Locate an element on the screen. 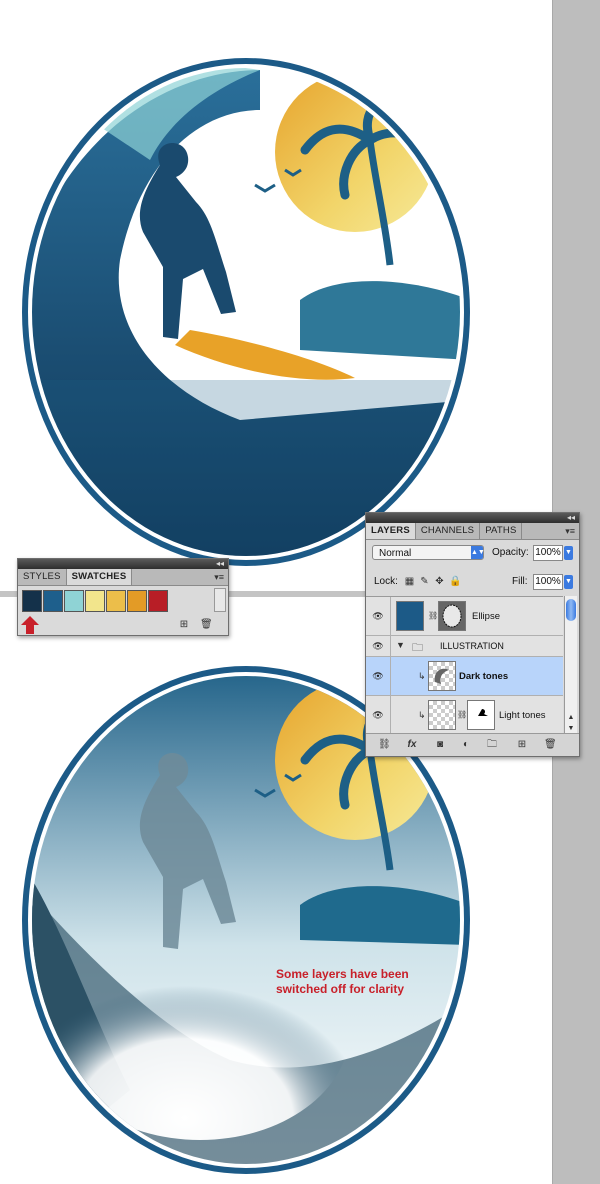  layer-row-dark-tones: 👁 ↳ Dark tones is located at coordinates (464, 676).